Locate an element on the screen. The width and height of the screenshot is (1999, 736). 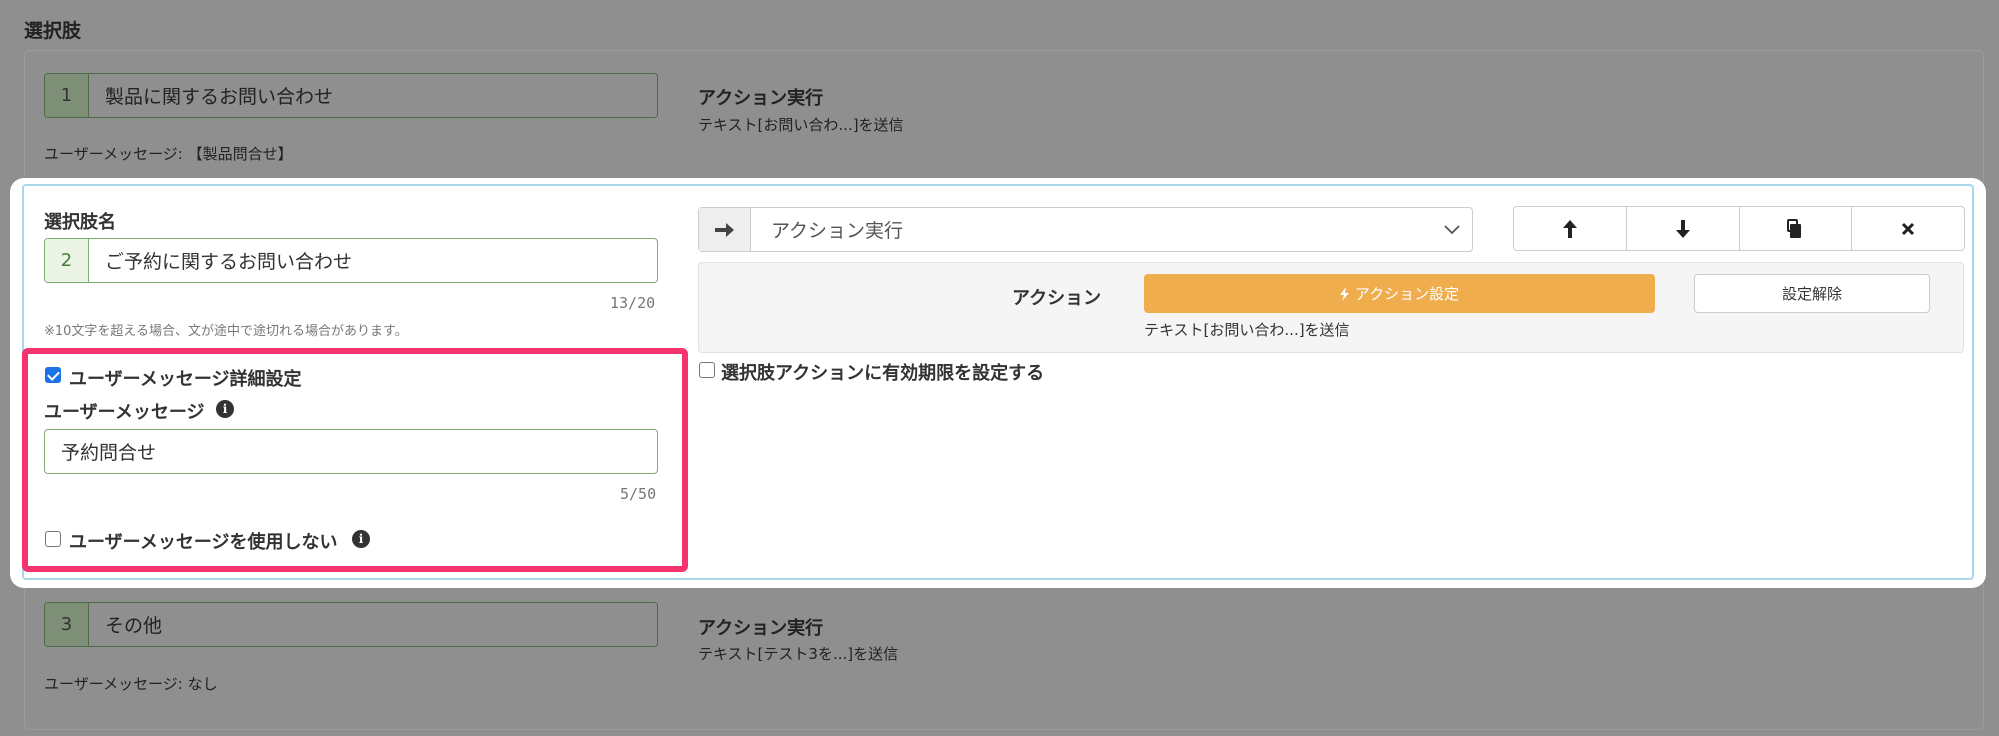
close-icon is located at coordinates (1908, 228).